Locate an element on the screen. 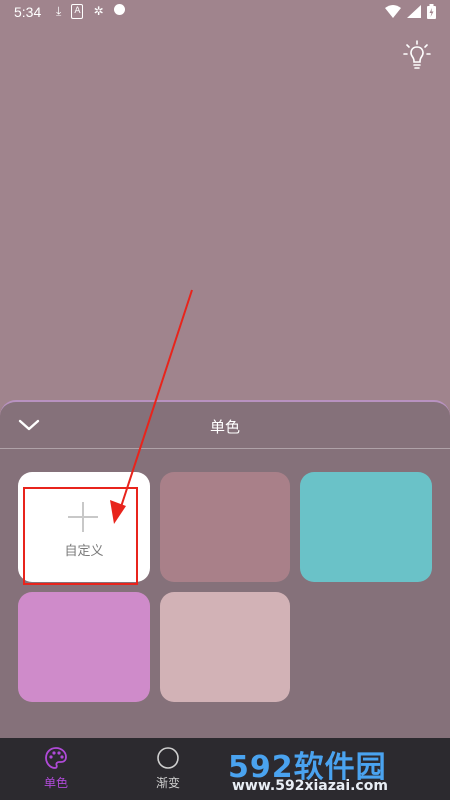  custom-color-button: 自定义 is located at coordinates (84, 527).